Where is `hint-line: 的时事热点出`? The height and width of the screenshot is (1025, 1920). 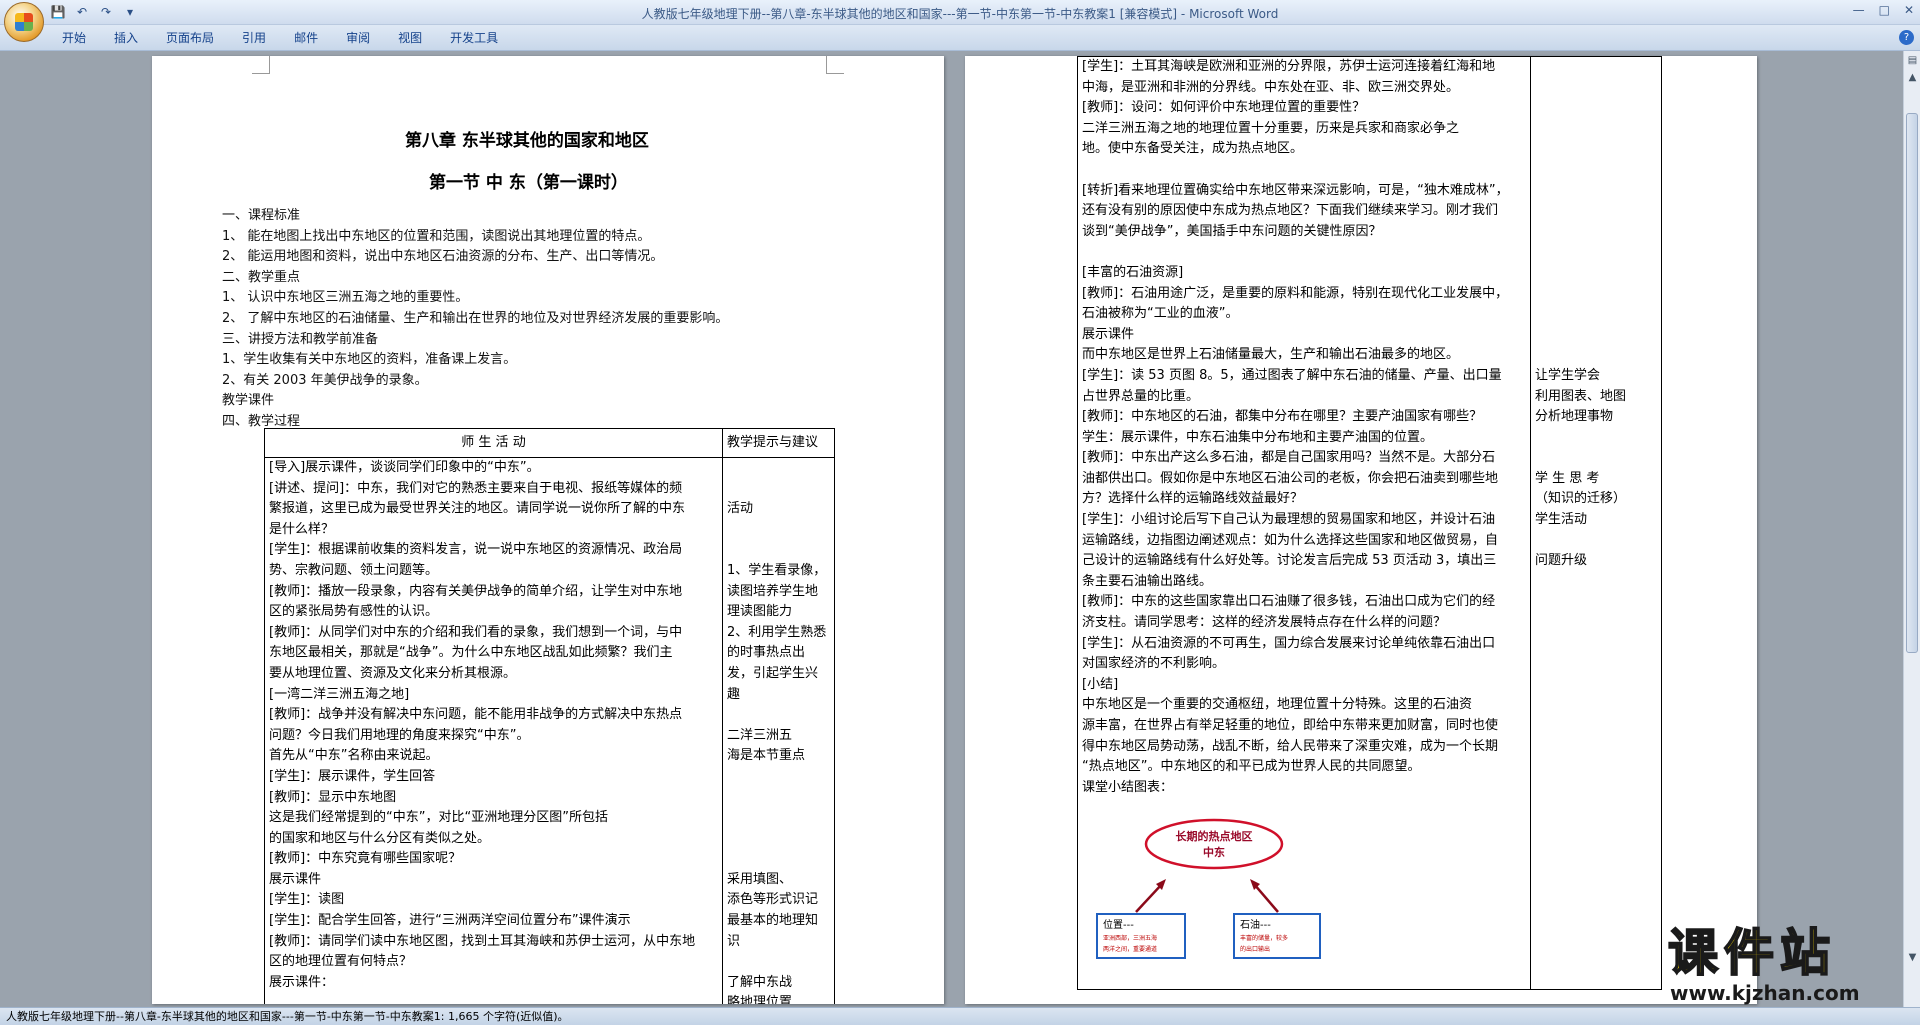
hint-line: 的时事热点出 is located at coordinates (766, 653).